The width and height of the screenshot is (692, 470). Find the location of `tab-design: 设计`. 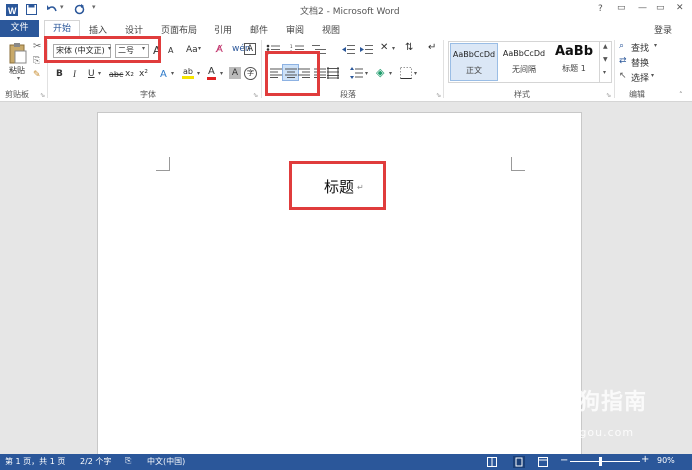

tab-design: 设计 is located at coordinates (134, 29).